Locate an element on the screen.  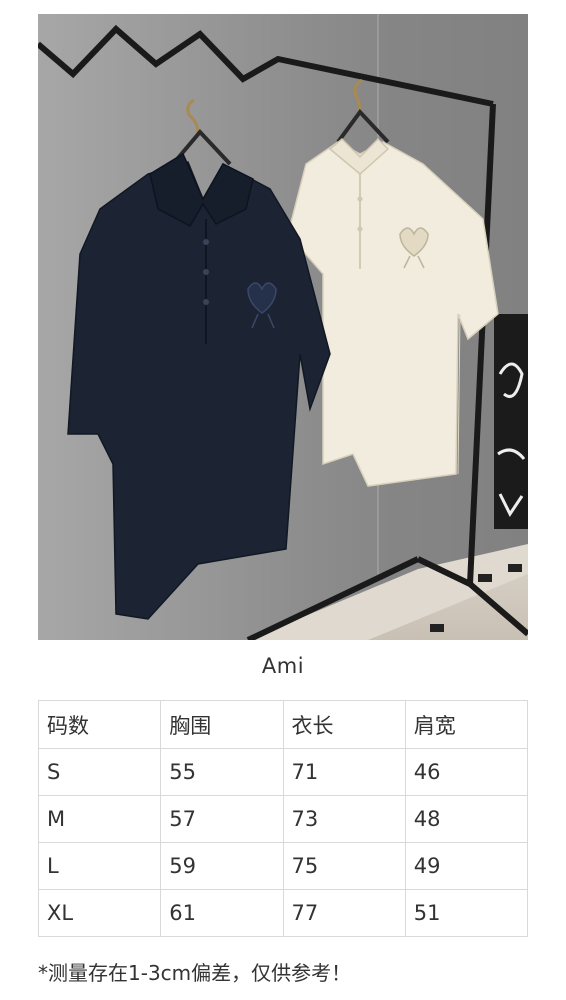
table-header-row: 码数 胸围 衣长 肩宽 is located at coordinates (283, 724).